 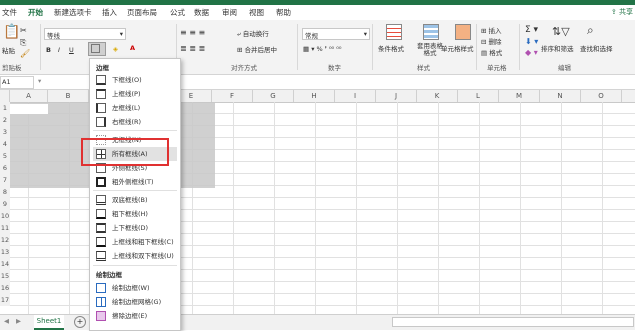 What do you see at coordinates (253, 33) in the screenshot?
I see `wrap-text-button: ⤶ 自动换行` at bounding box center [253, 33].